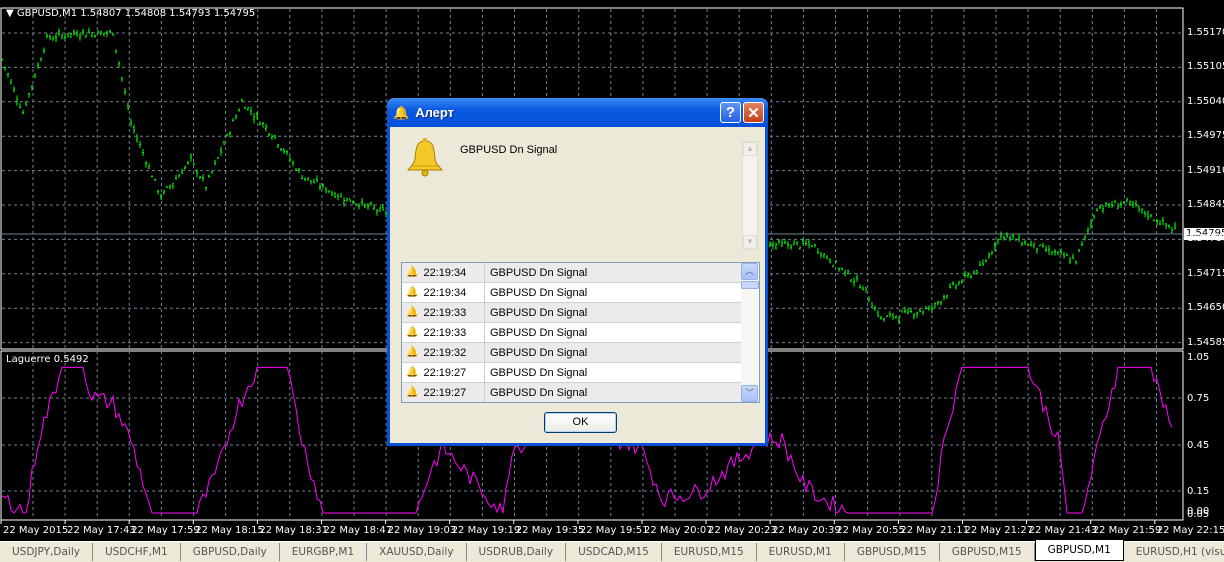 This screenshot has width=1224, height=562. I want to click on indicator-tick: 0.45, so click(1198, 445).